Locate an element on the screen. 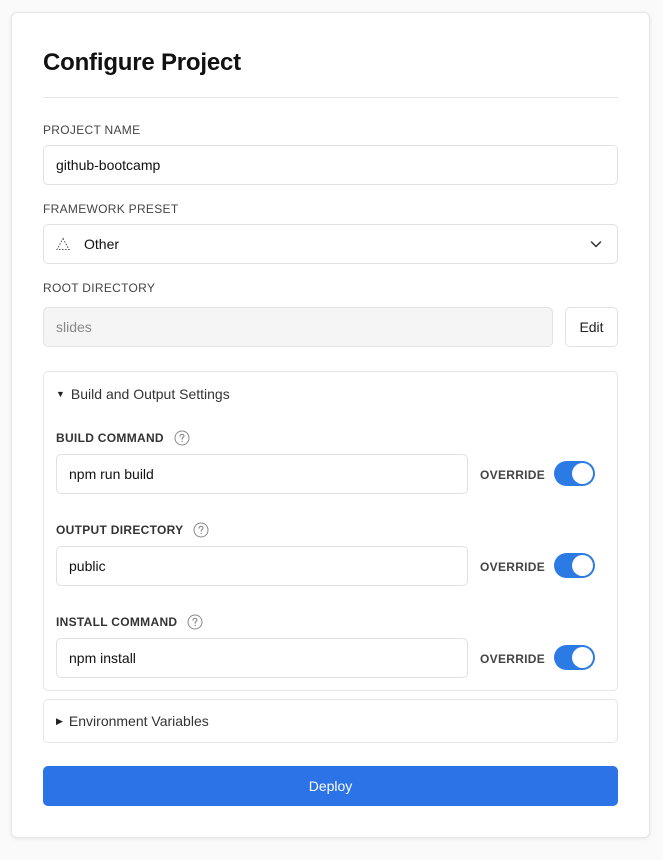  caret-right-icon: ▶ is located at coordinates (59, 720).